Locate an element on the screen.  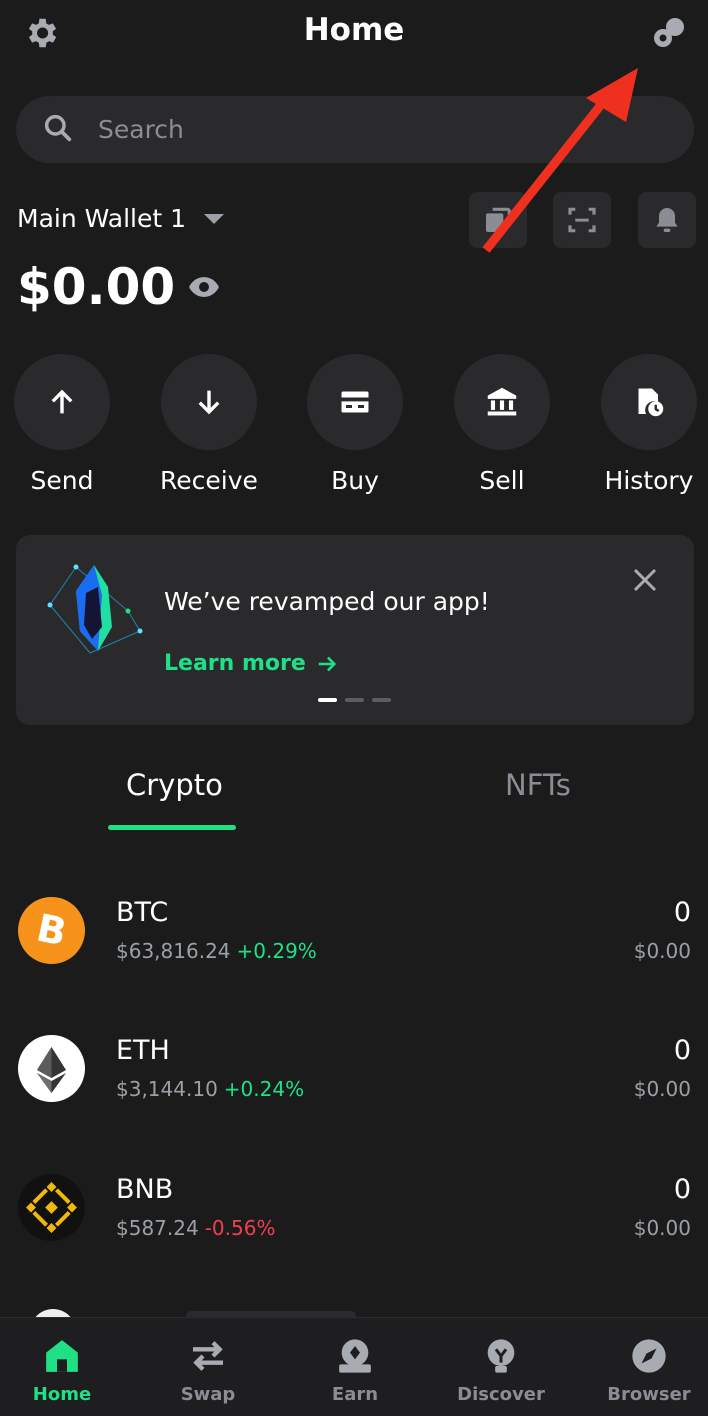
bank-icon is located at coordinates (502, 401).